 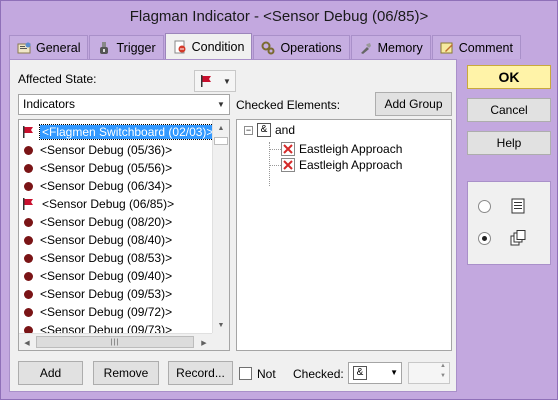 What do you see at coordinates (443, 378) in the screenshot?
I see `spin-down-icon: ▼` at bounding box center [443, 378].